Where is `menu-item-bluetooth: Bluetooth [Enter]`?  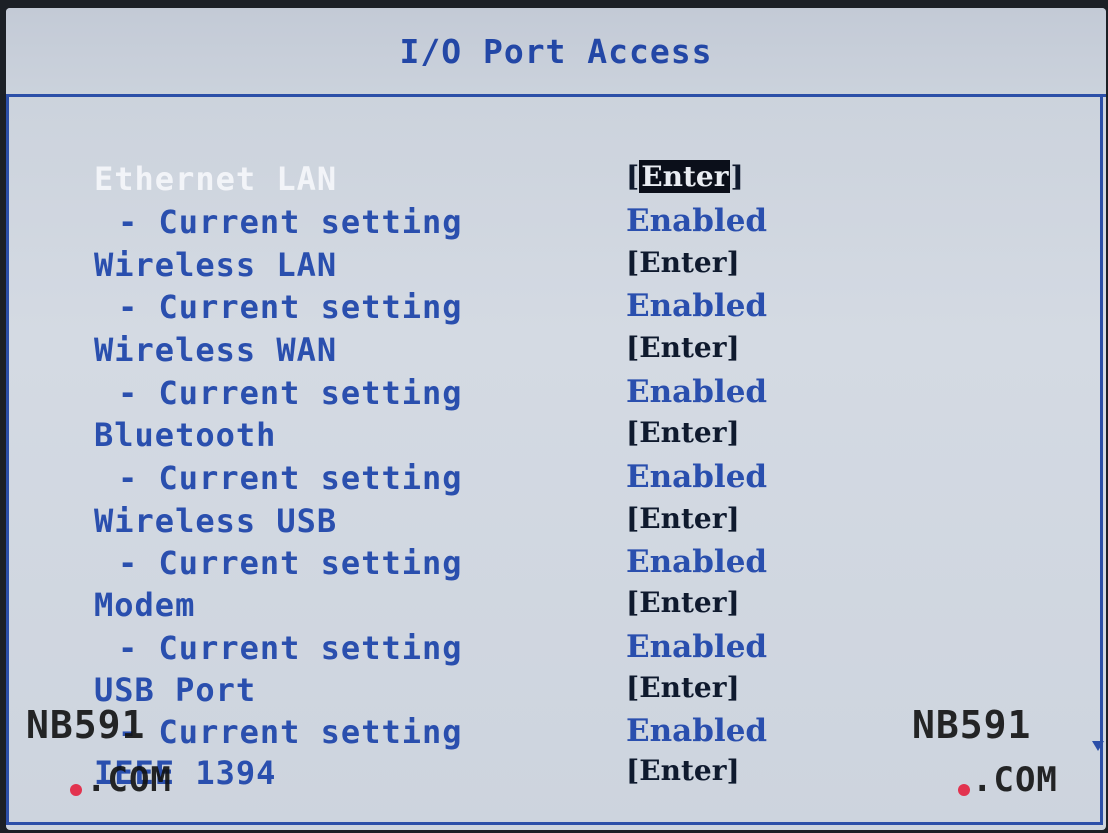
menu-item-bluetooth: Bluetooth [Enter] is located at coordinates (556, 436).